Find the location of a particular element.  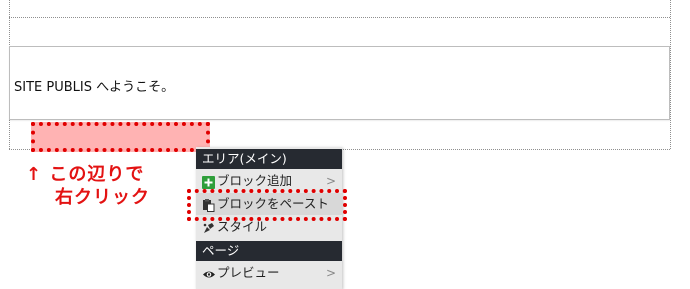

paste-item-highlight is located at coordinates (267, 205).